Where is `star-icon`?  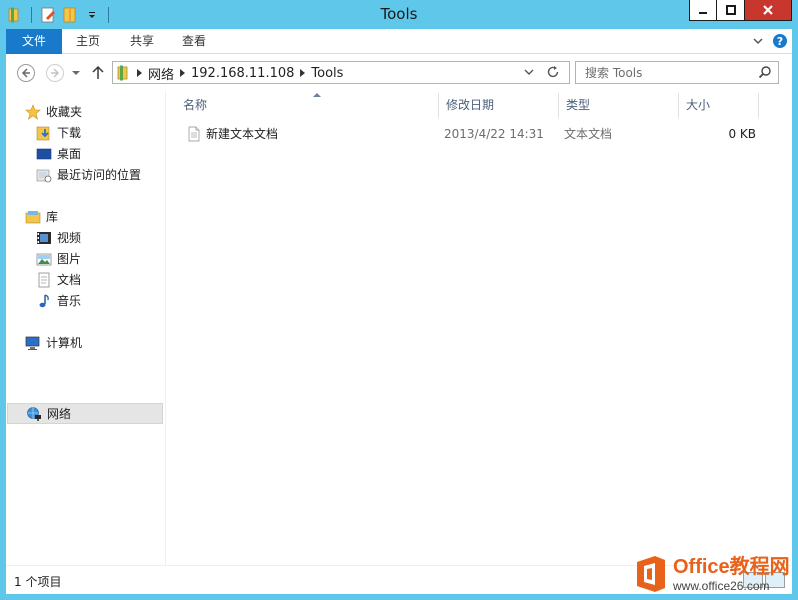
star-icon is located at coordinates (33, 111).